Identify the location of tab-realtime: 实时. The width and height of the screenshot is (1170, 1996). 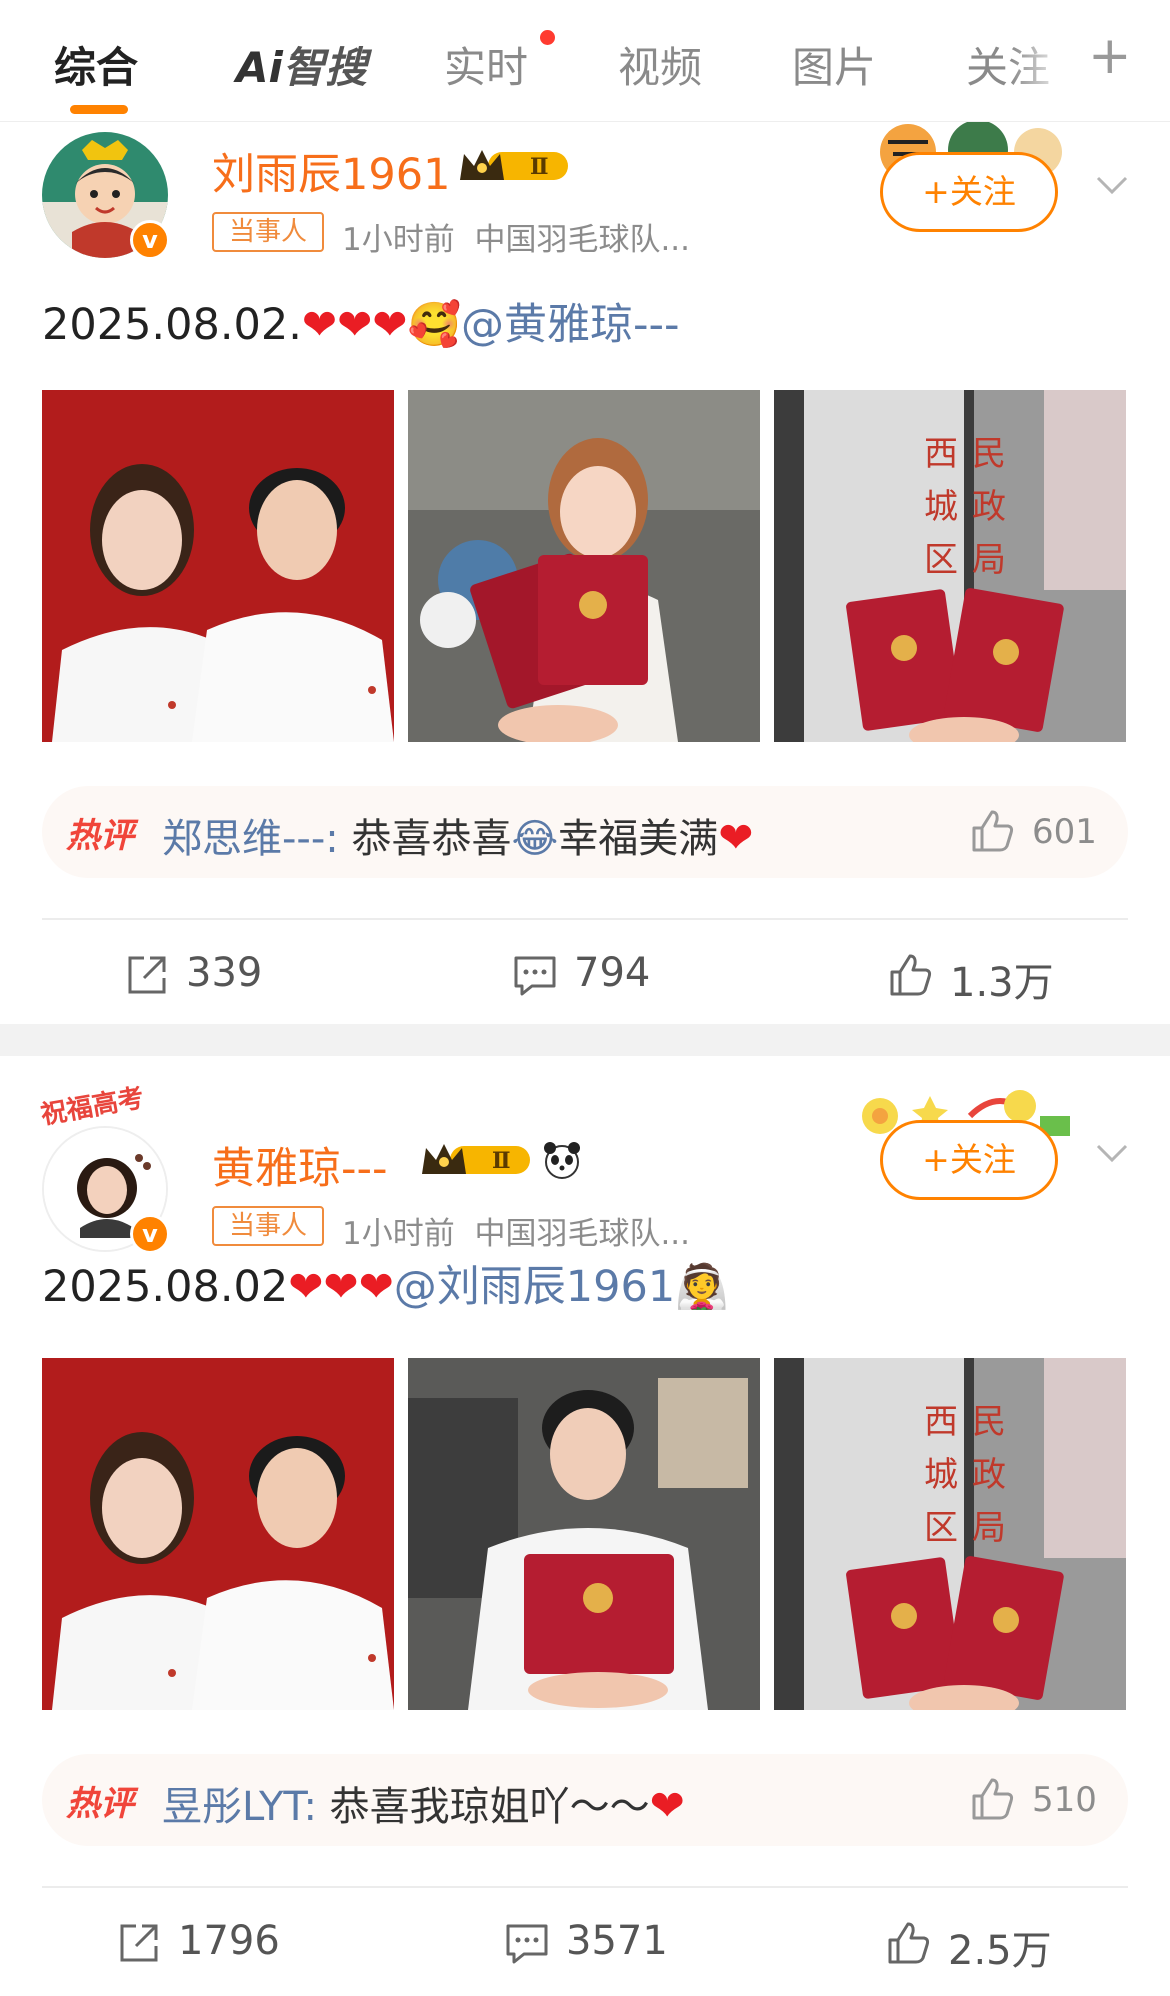
(486, 64).